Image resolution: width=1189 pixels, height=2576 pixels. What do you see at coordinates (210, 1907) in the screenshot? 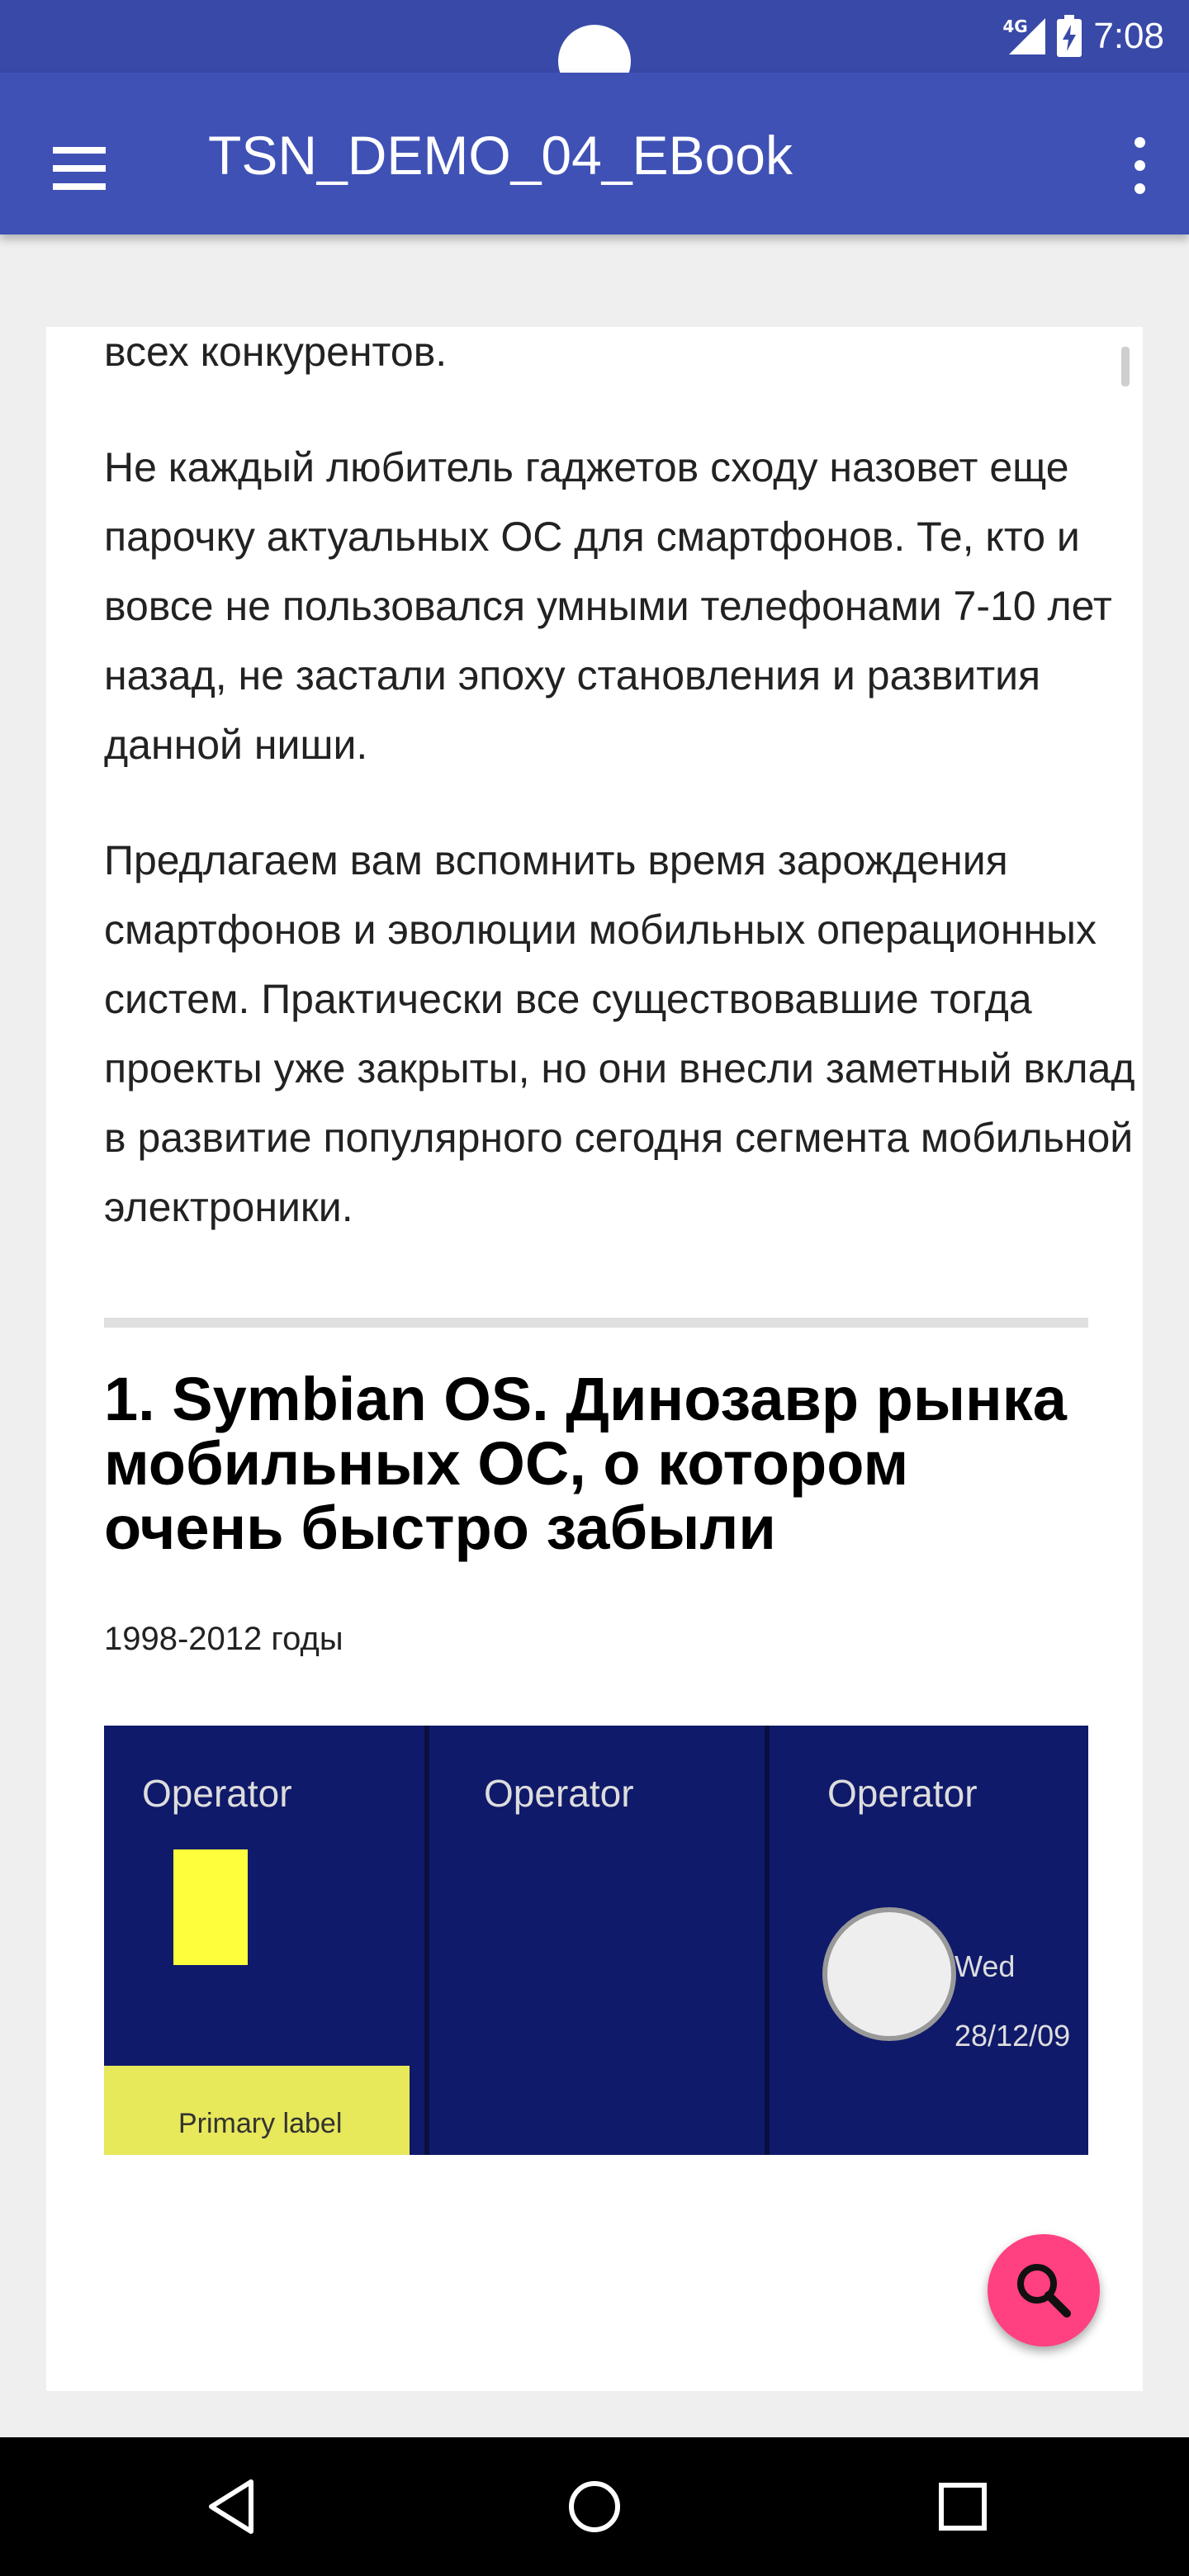
I see `contact-tile` at bounding box center [210, 1907].